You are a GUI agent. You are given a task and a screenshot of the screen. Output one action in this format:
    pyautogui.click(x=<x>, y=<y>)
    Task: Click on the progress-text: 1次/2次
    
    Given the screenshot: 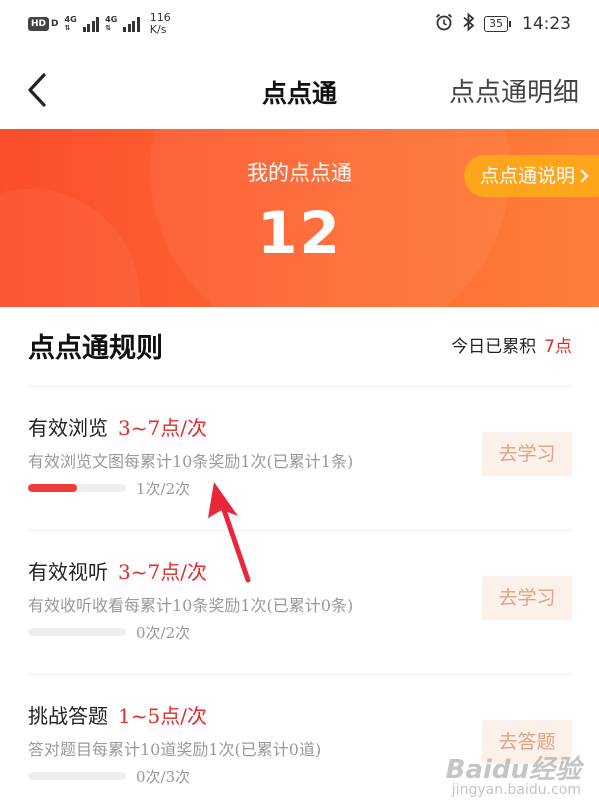 What is the action you would take?
    pyautogui.click(x=163, y=489)
    